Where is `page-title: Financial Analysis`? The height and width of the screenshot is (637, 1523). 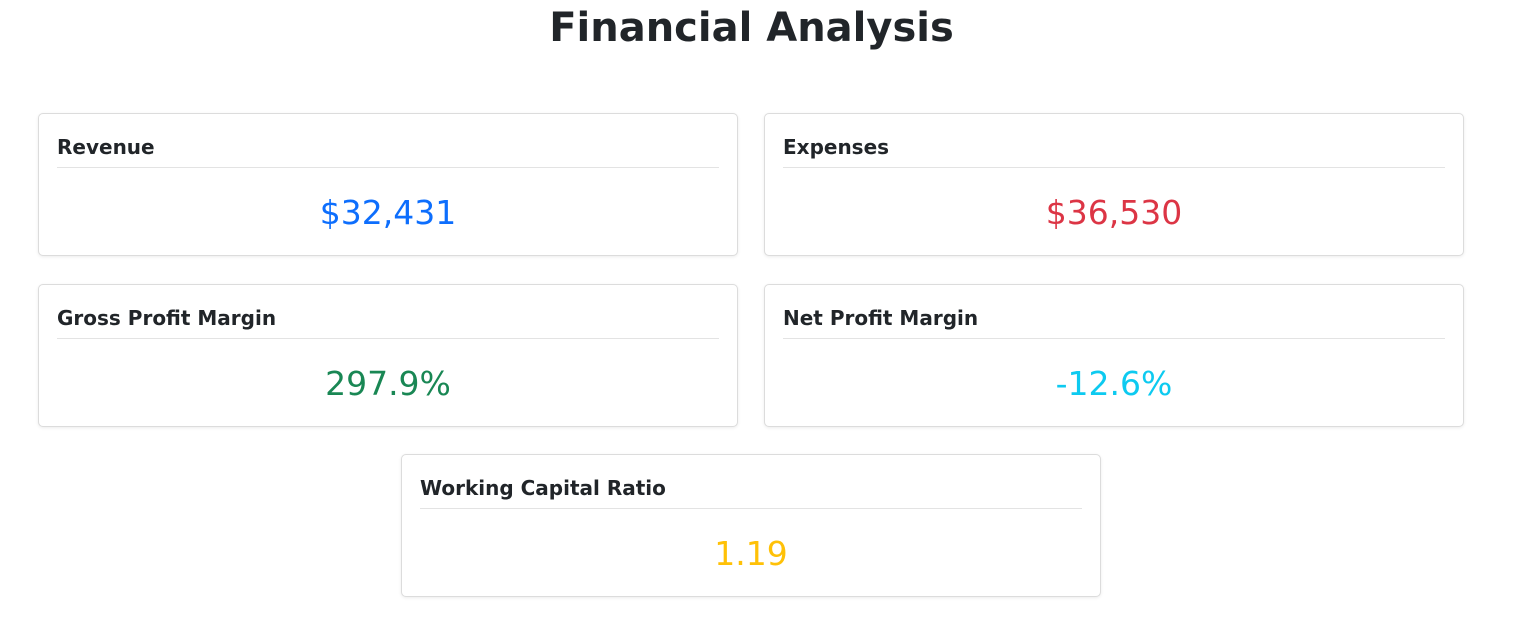 page-title: Financial Analysis is located at coordinates (751, 28).